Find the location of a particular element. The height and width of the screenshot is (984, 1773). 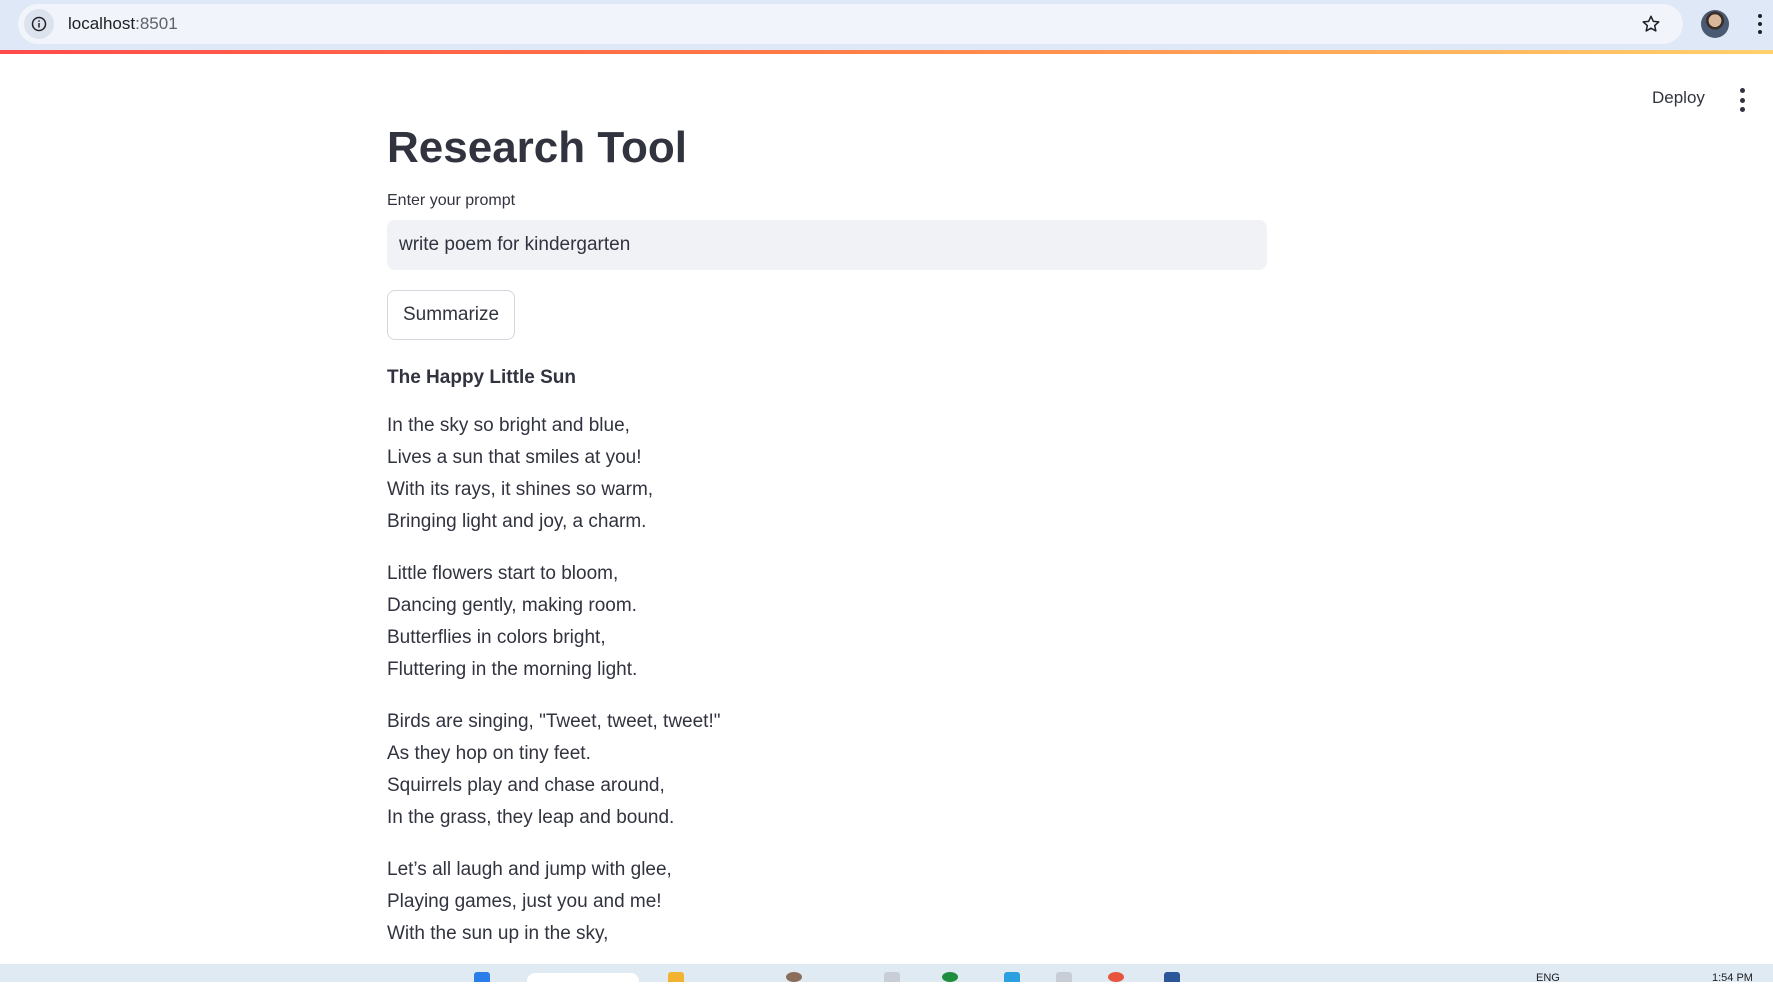

poem-line: Squirrels play and chase around, is located at coordinates (526, 785).